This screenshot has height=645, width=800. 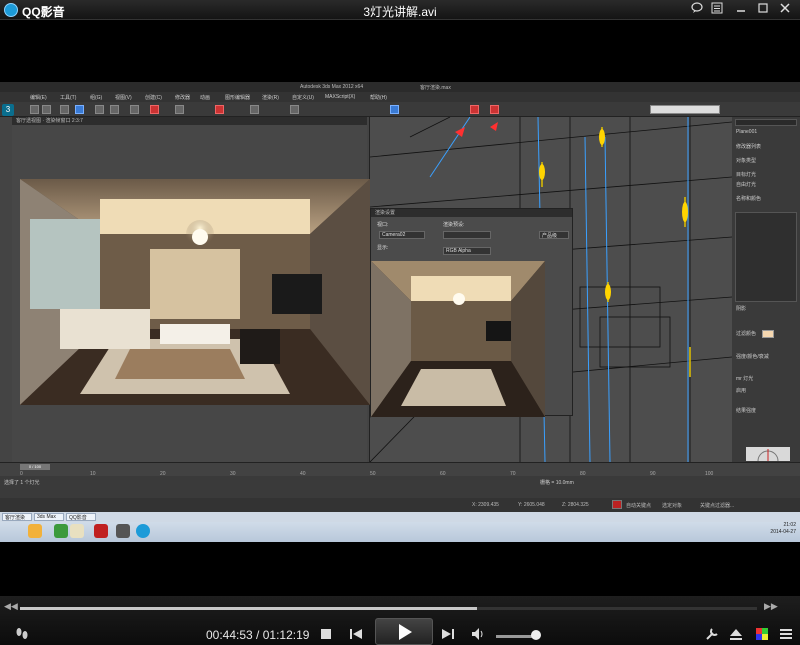 What do you see at coordinates (746, 411) in the screenshot?
I see `panel-label: 结果强度` at bounding box center [746, 411].